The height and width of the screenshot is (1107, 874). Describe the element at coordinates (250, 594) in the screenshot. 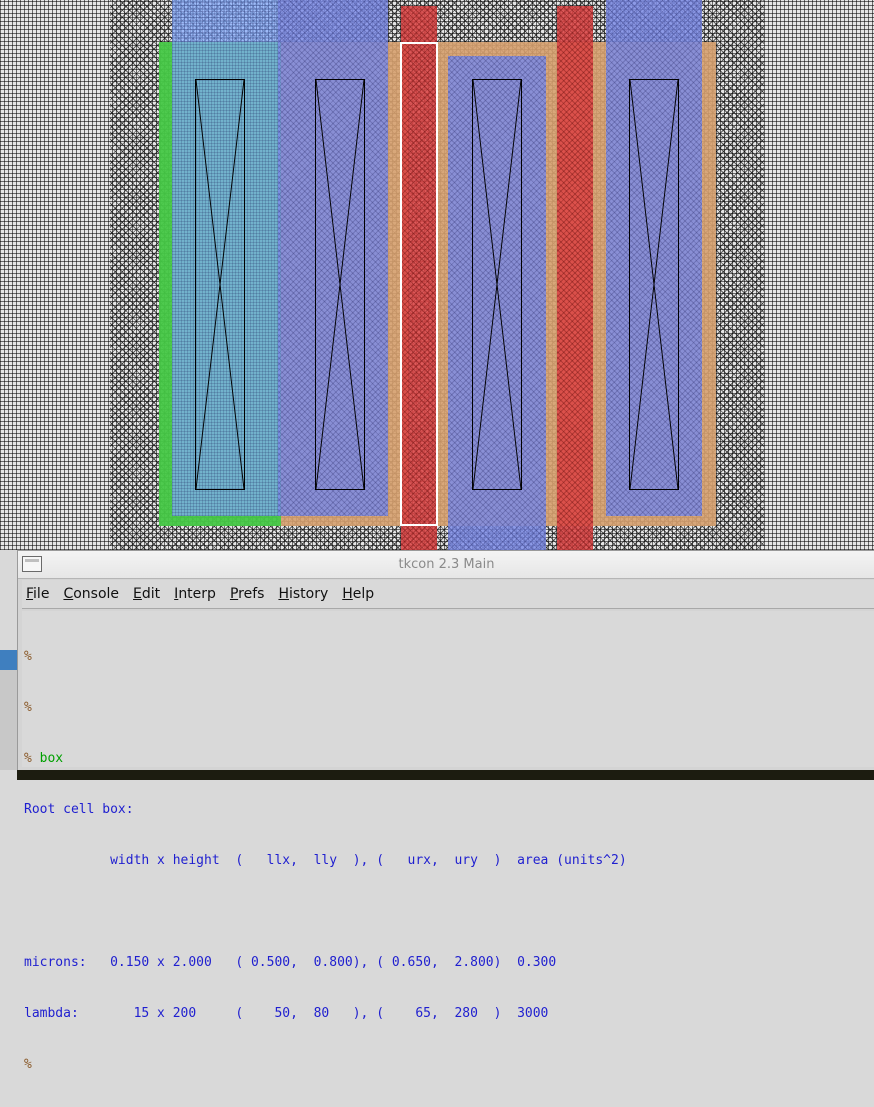

I see `menu-prefs: Prefs` at that location.